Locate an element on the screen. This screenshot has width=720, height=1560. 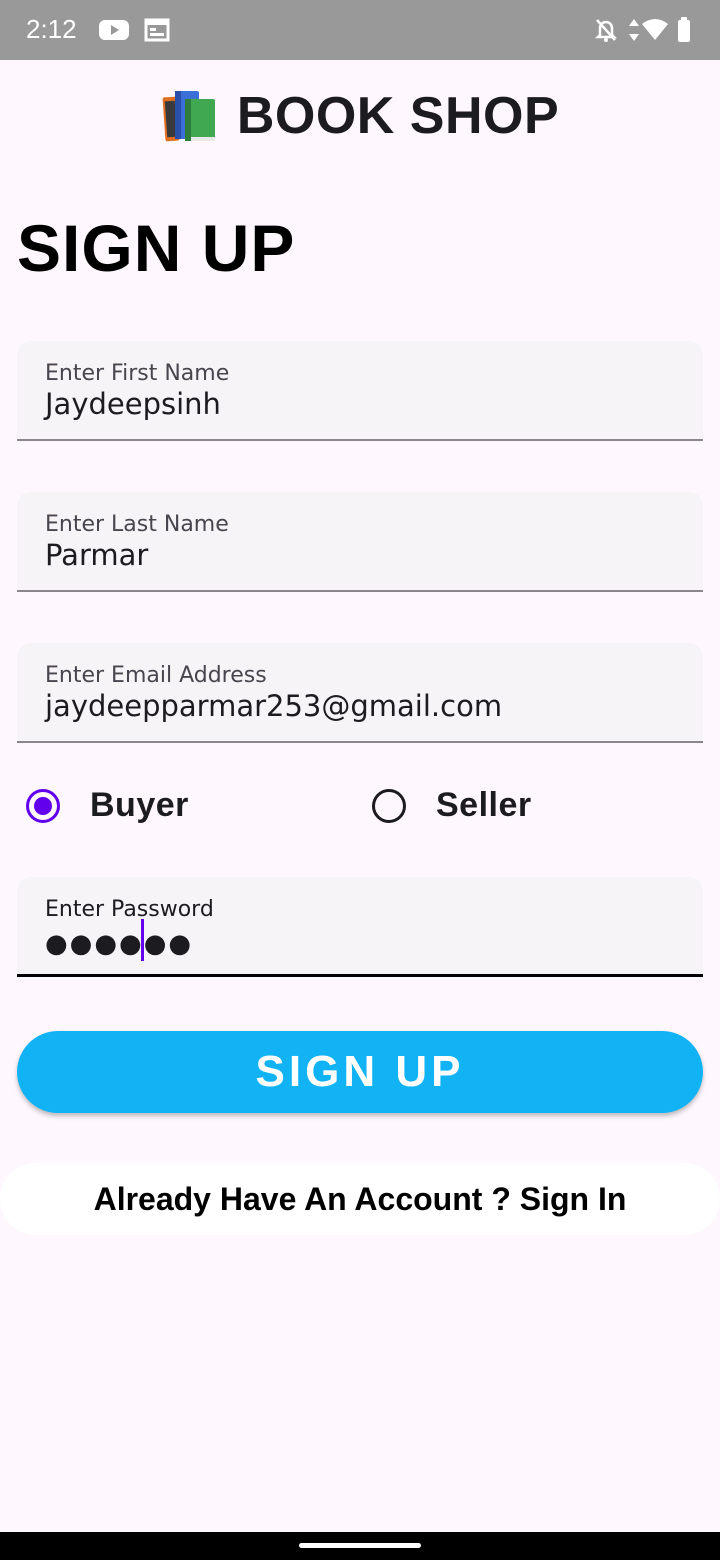
last-name-value: Parmar is located at coordinates (96, 555).